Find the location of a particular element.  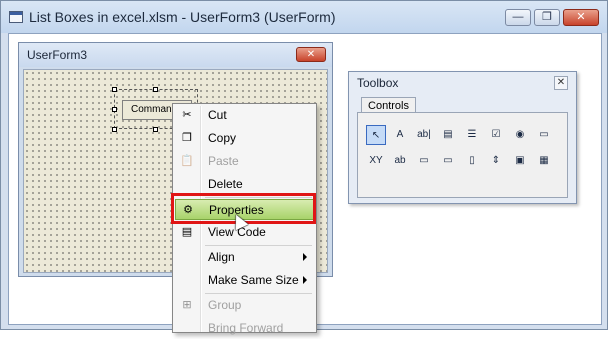

listbox-icon: ☰ is located at coordinates (472, 135).